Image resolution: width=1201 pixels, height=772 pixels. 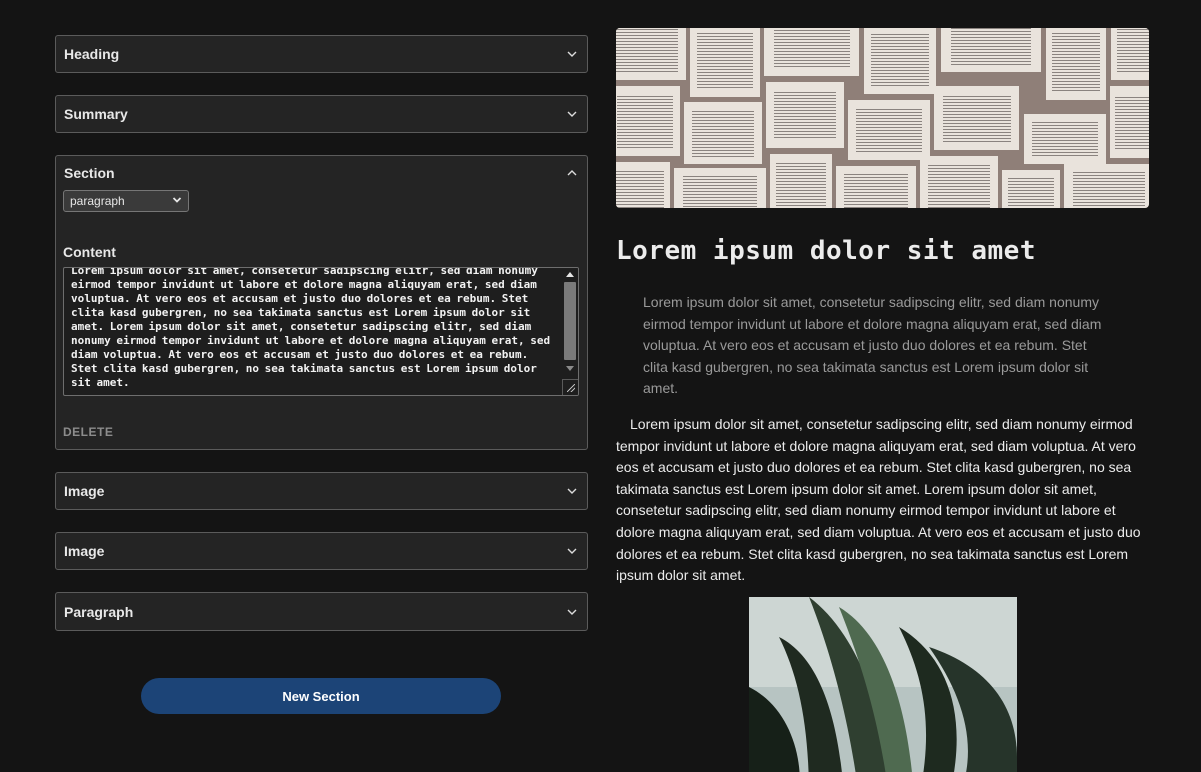 I want to click on panel-image-2: Image, so click(x=321, y=551).